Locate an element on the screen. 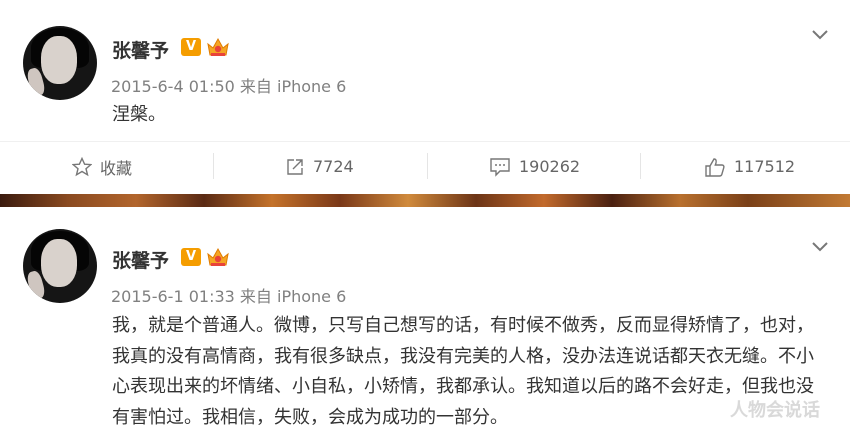 The image size is (850, 435). comment-icon is located at coordinates (500, 167).